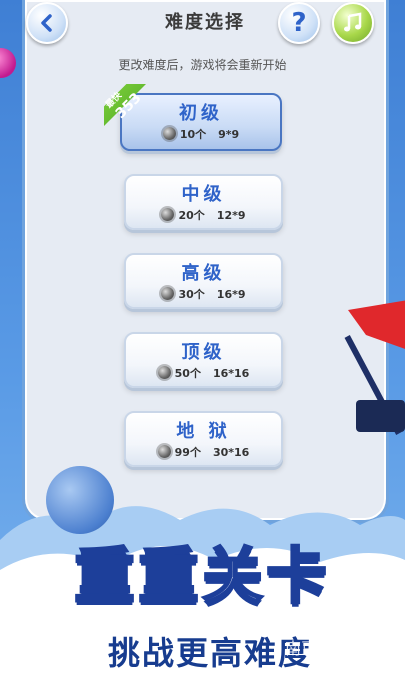 The image size is (405, 693). Describe the element at coordinates (191, 294) in the screenshot. I see `mine-count: 30个` at that location.